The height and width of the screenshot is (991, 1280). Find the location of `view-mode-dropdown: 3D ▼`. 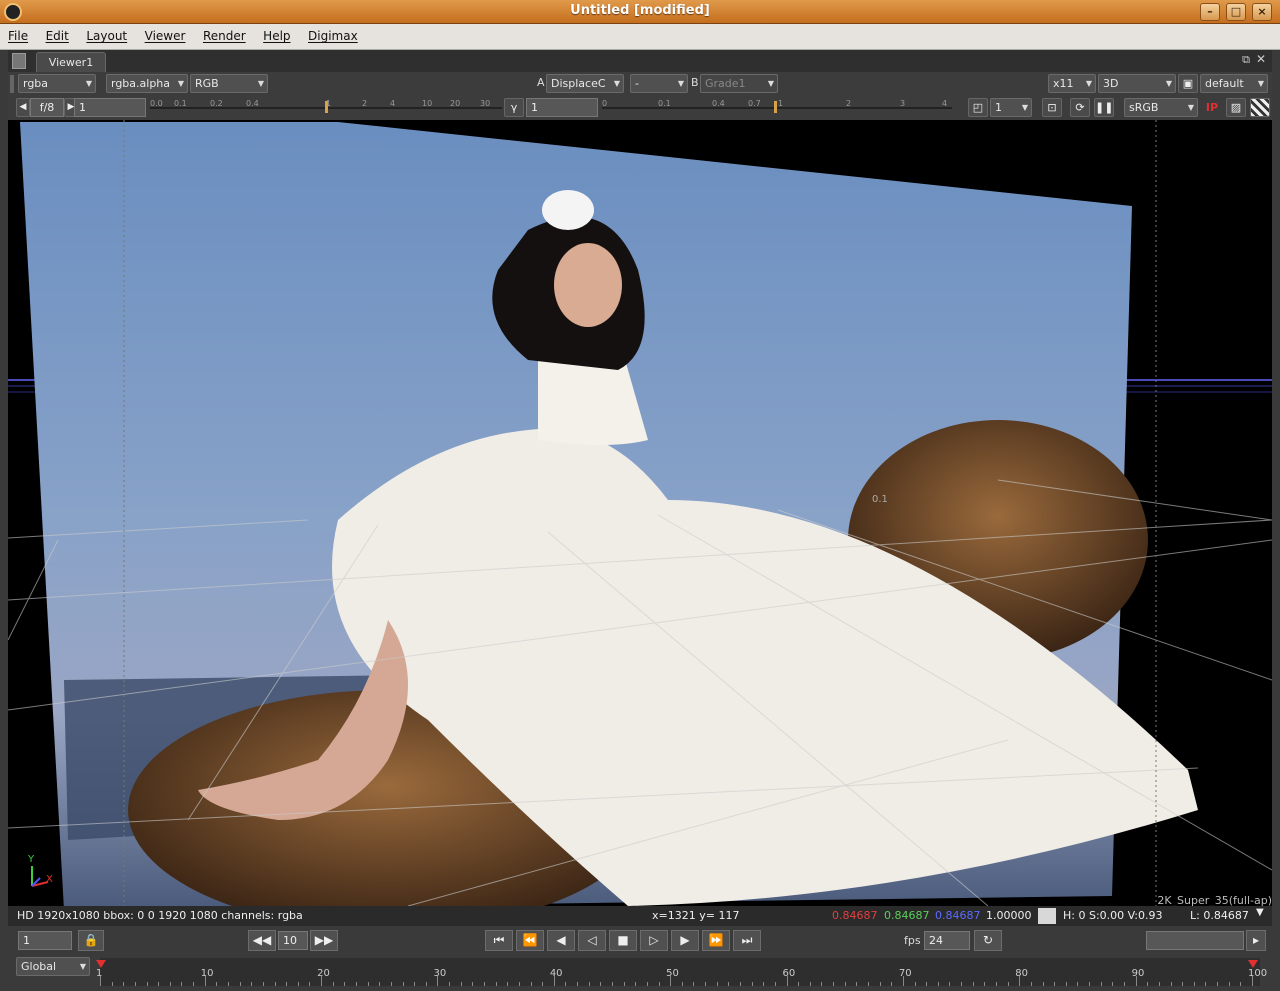

view-mode-dropdown: 3D ▼ is located at coordinates (1137, 83).